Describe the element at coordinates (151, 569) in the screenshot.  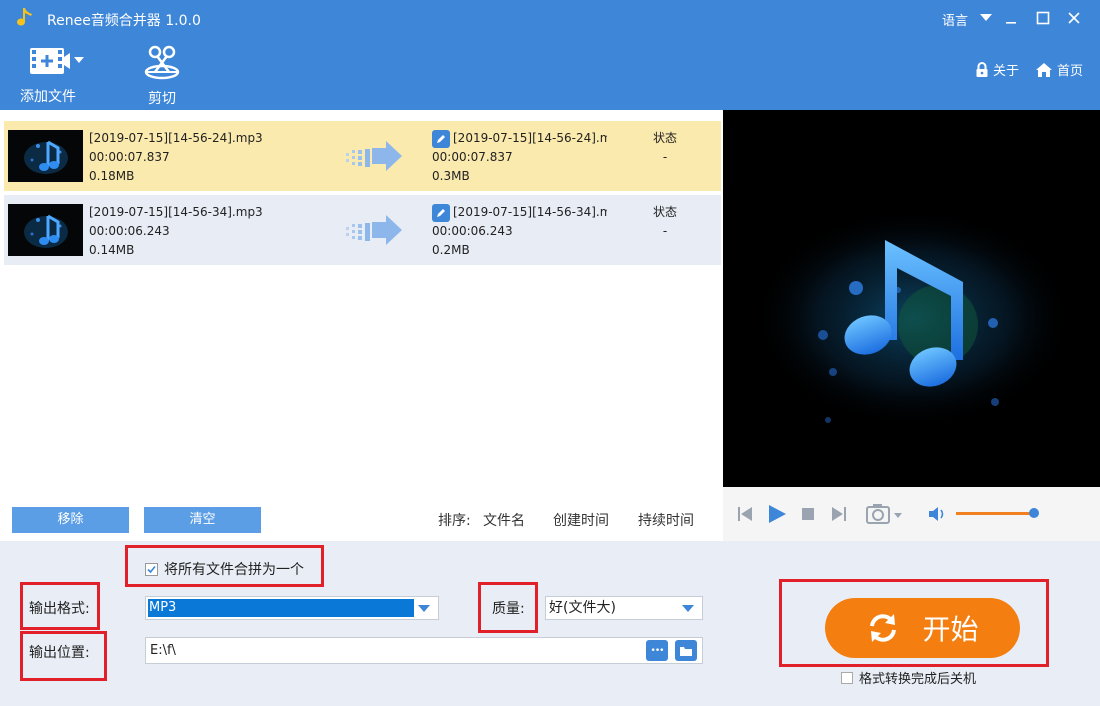
I see `checkbox-checked-icon` at that location.